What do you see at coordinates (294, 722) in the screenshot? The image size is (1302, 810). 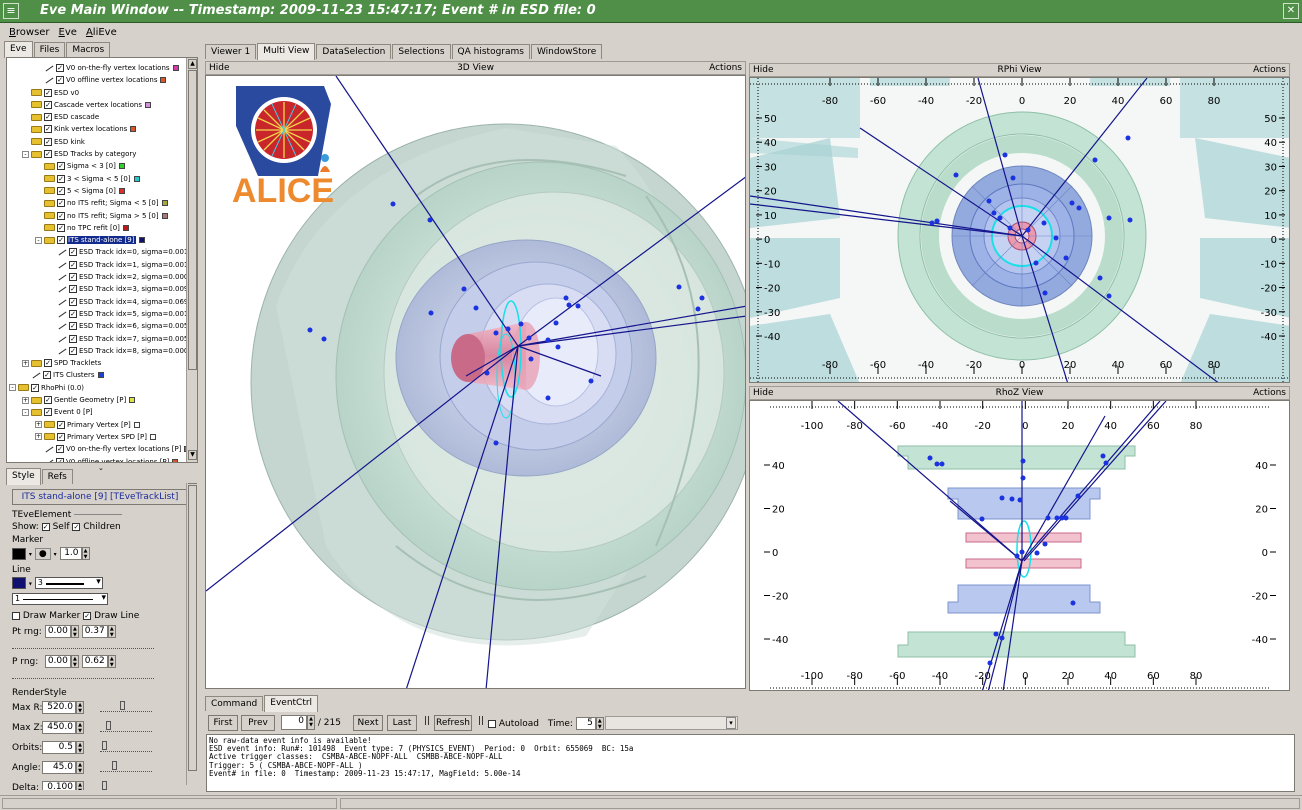 I see `event-number-input: 0` at bounding box center [294, 722].